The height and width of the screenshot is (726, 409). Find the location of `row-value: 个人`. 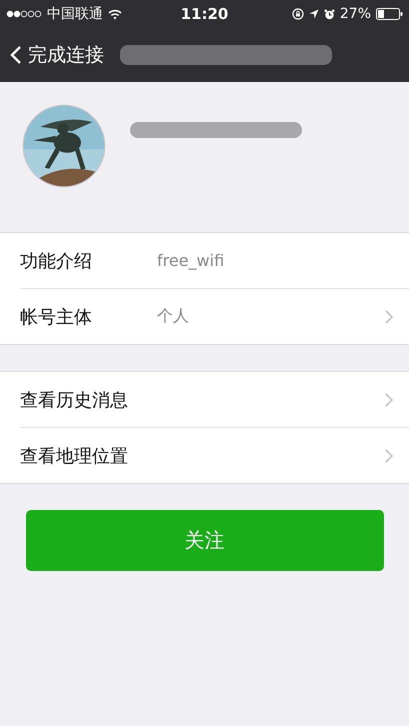

row-value: 个人 is located at coordinates (173, 316).